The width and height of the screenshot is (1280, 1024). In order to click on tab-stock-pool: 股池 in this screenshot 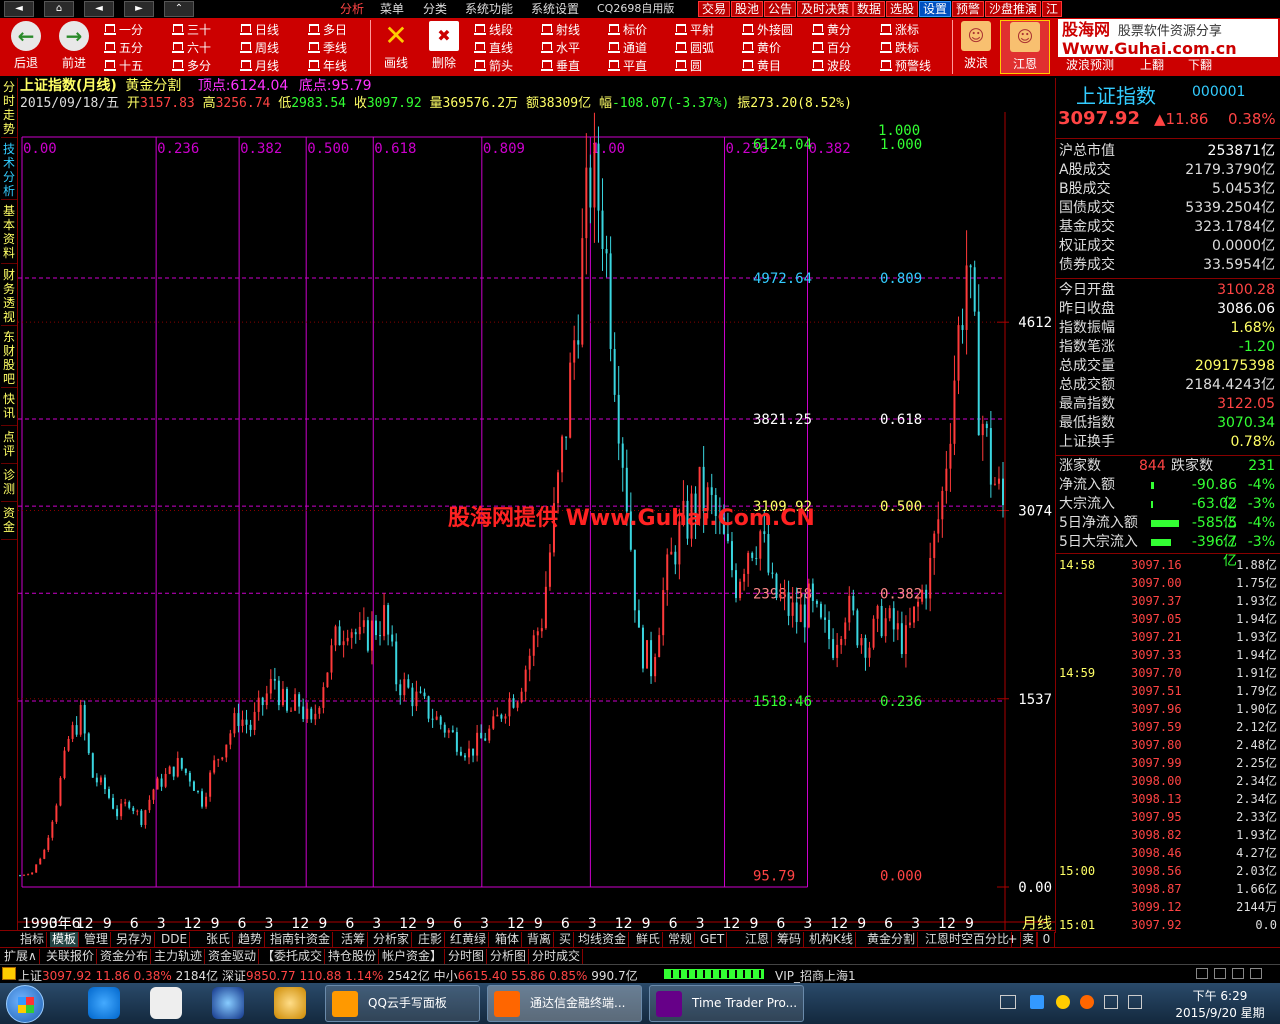, I will do `click(747, 9)`.